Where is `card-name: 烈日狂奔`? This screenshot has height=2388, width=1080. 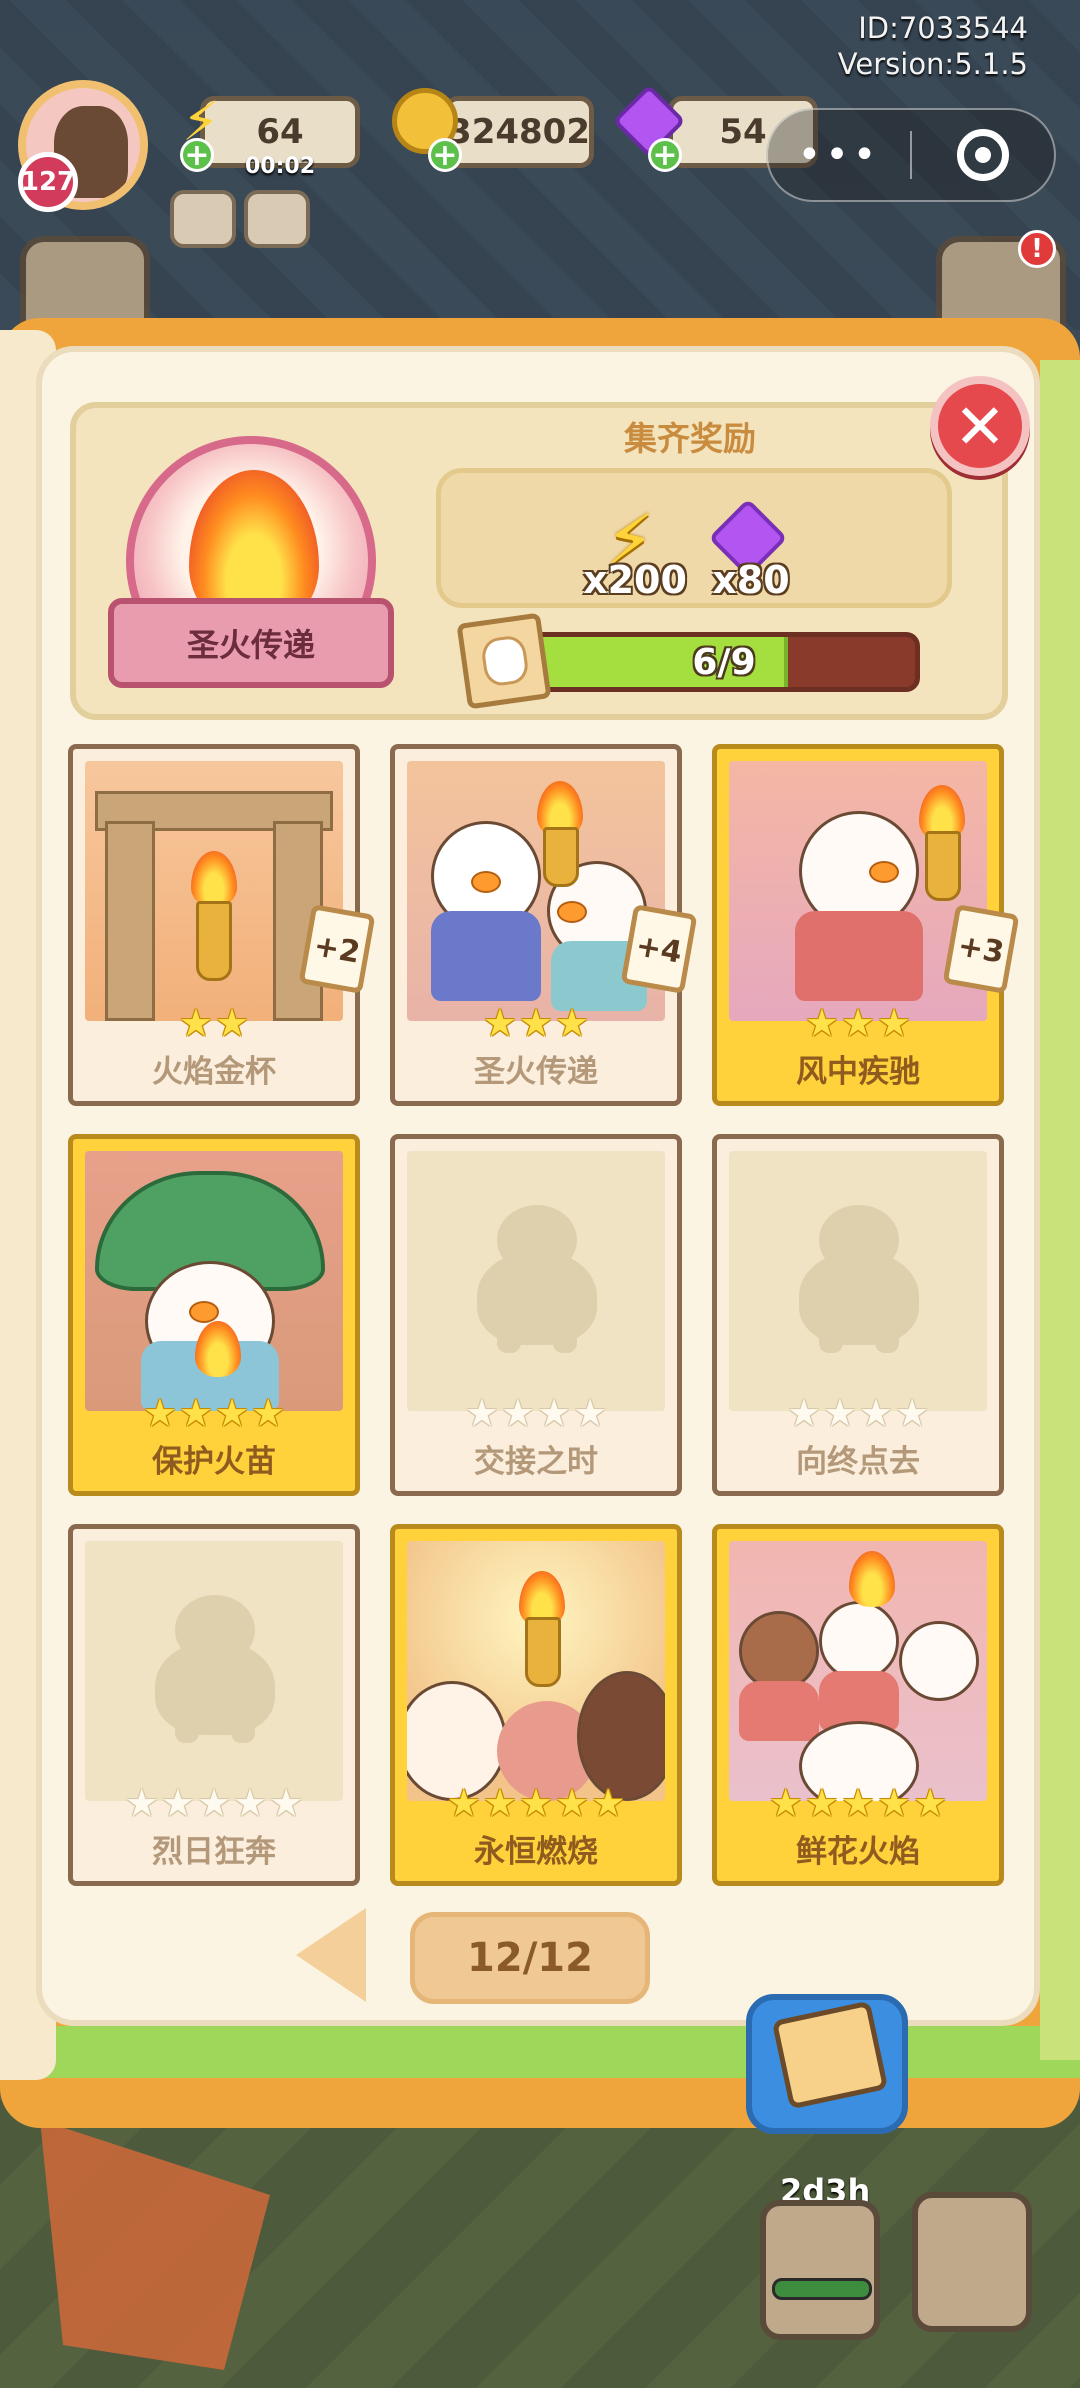 card-name: 烈日狂奔 is located at coordinates (214, 1852).